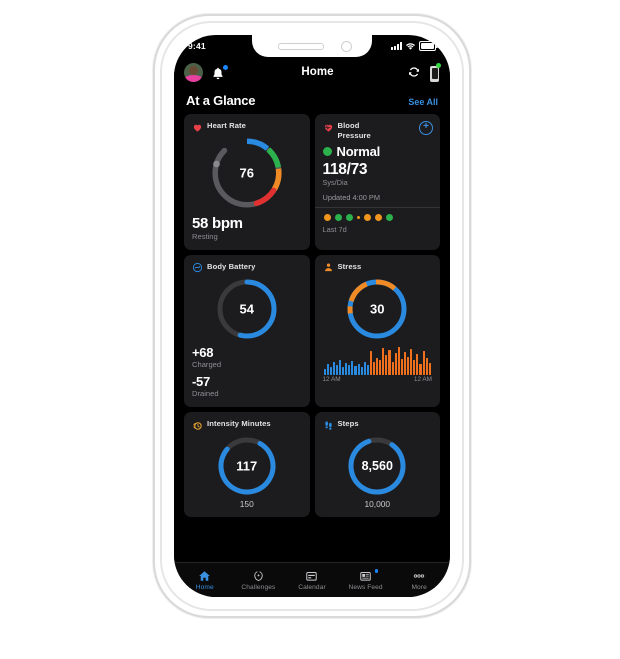  I want to click on app-header: Home, so click(312, 72).